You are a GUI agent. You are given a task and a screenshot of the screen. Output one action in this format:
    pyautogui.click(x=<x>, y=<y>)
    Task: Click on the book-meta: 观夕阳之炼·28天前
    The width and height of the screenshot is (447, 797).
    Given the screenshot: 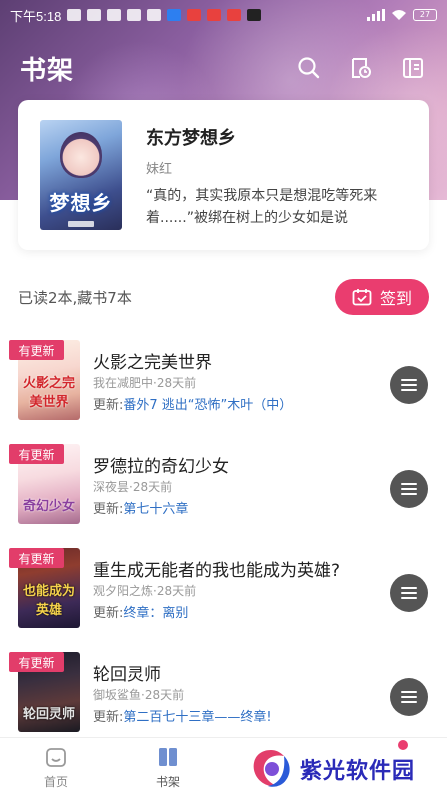 What is the action you would take?
    pyautogui.click(x=145, y=591)
    